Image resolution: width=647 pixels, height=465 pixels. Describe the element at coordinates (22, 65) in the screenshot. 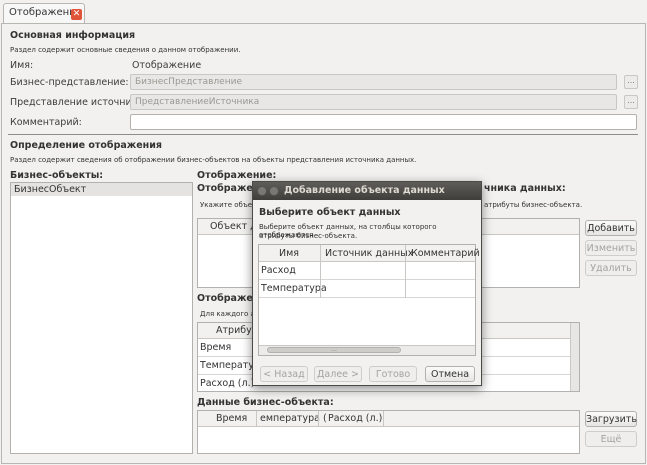

I see `name-label: Имя:` at that location.